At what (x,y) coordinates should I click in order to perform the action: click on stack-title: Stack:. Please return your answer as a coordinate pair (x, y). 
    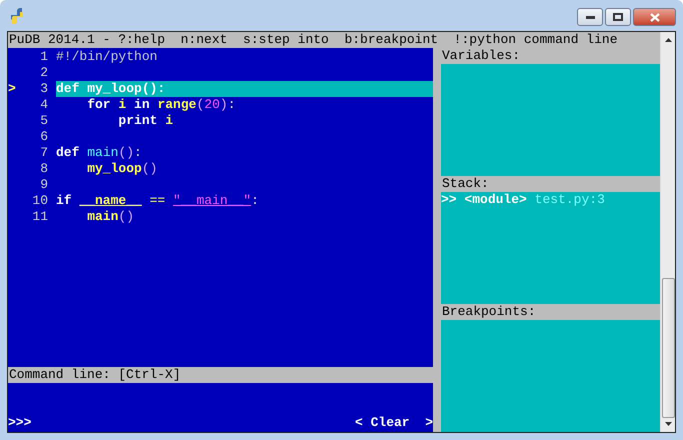
    Looking at the image, I should click on (550, 184).